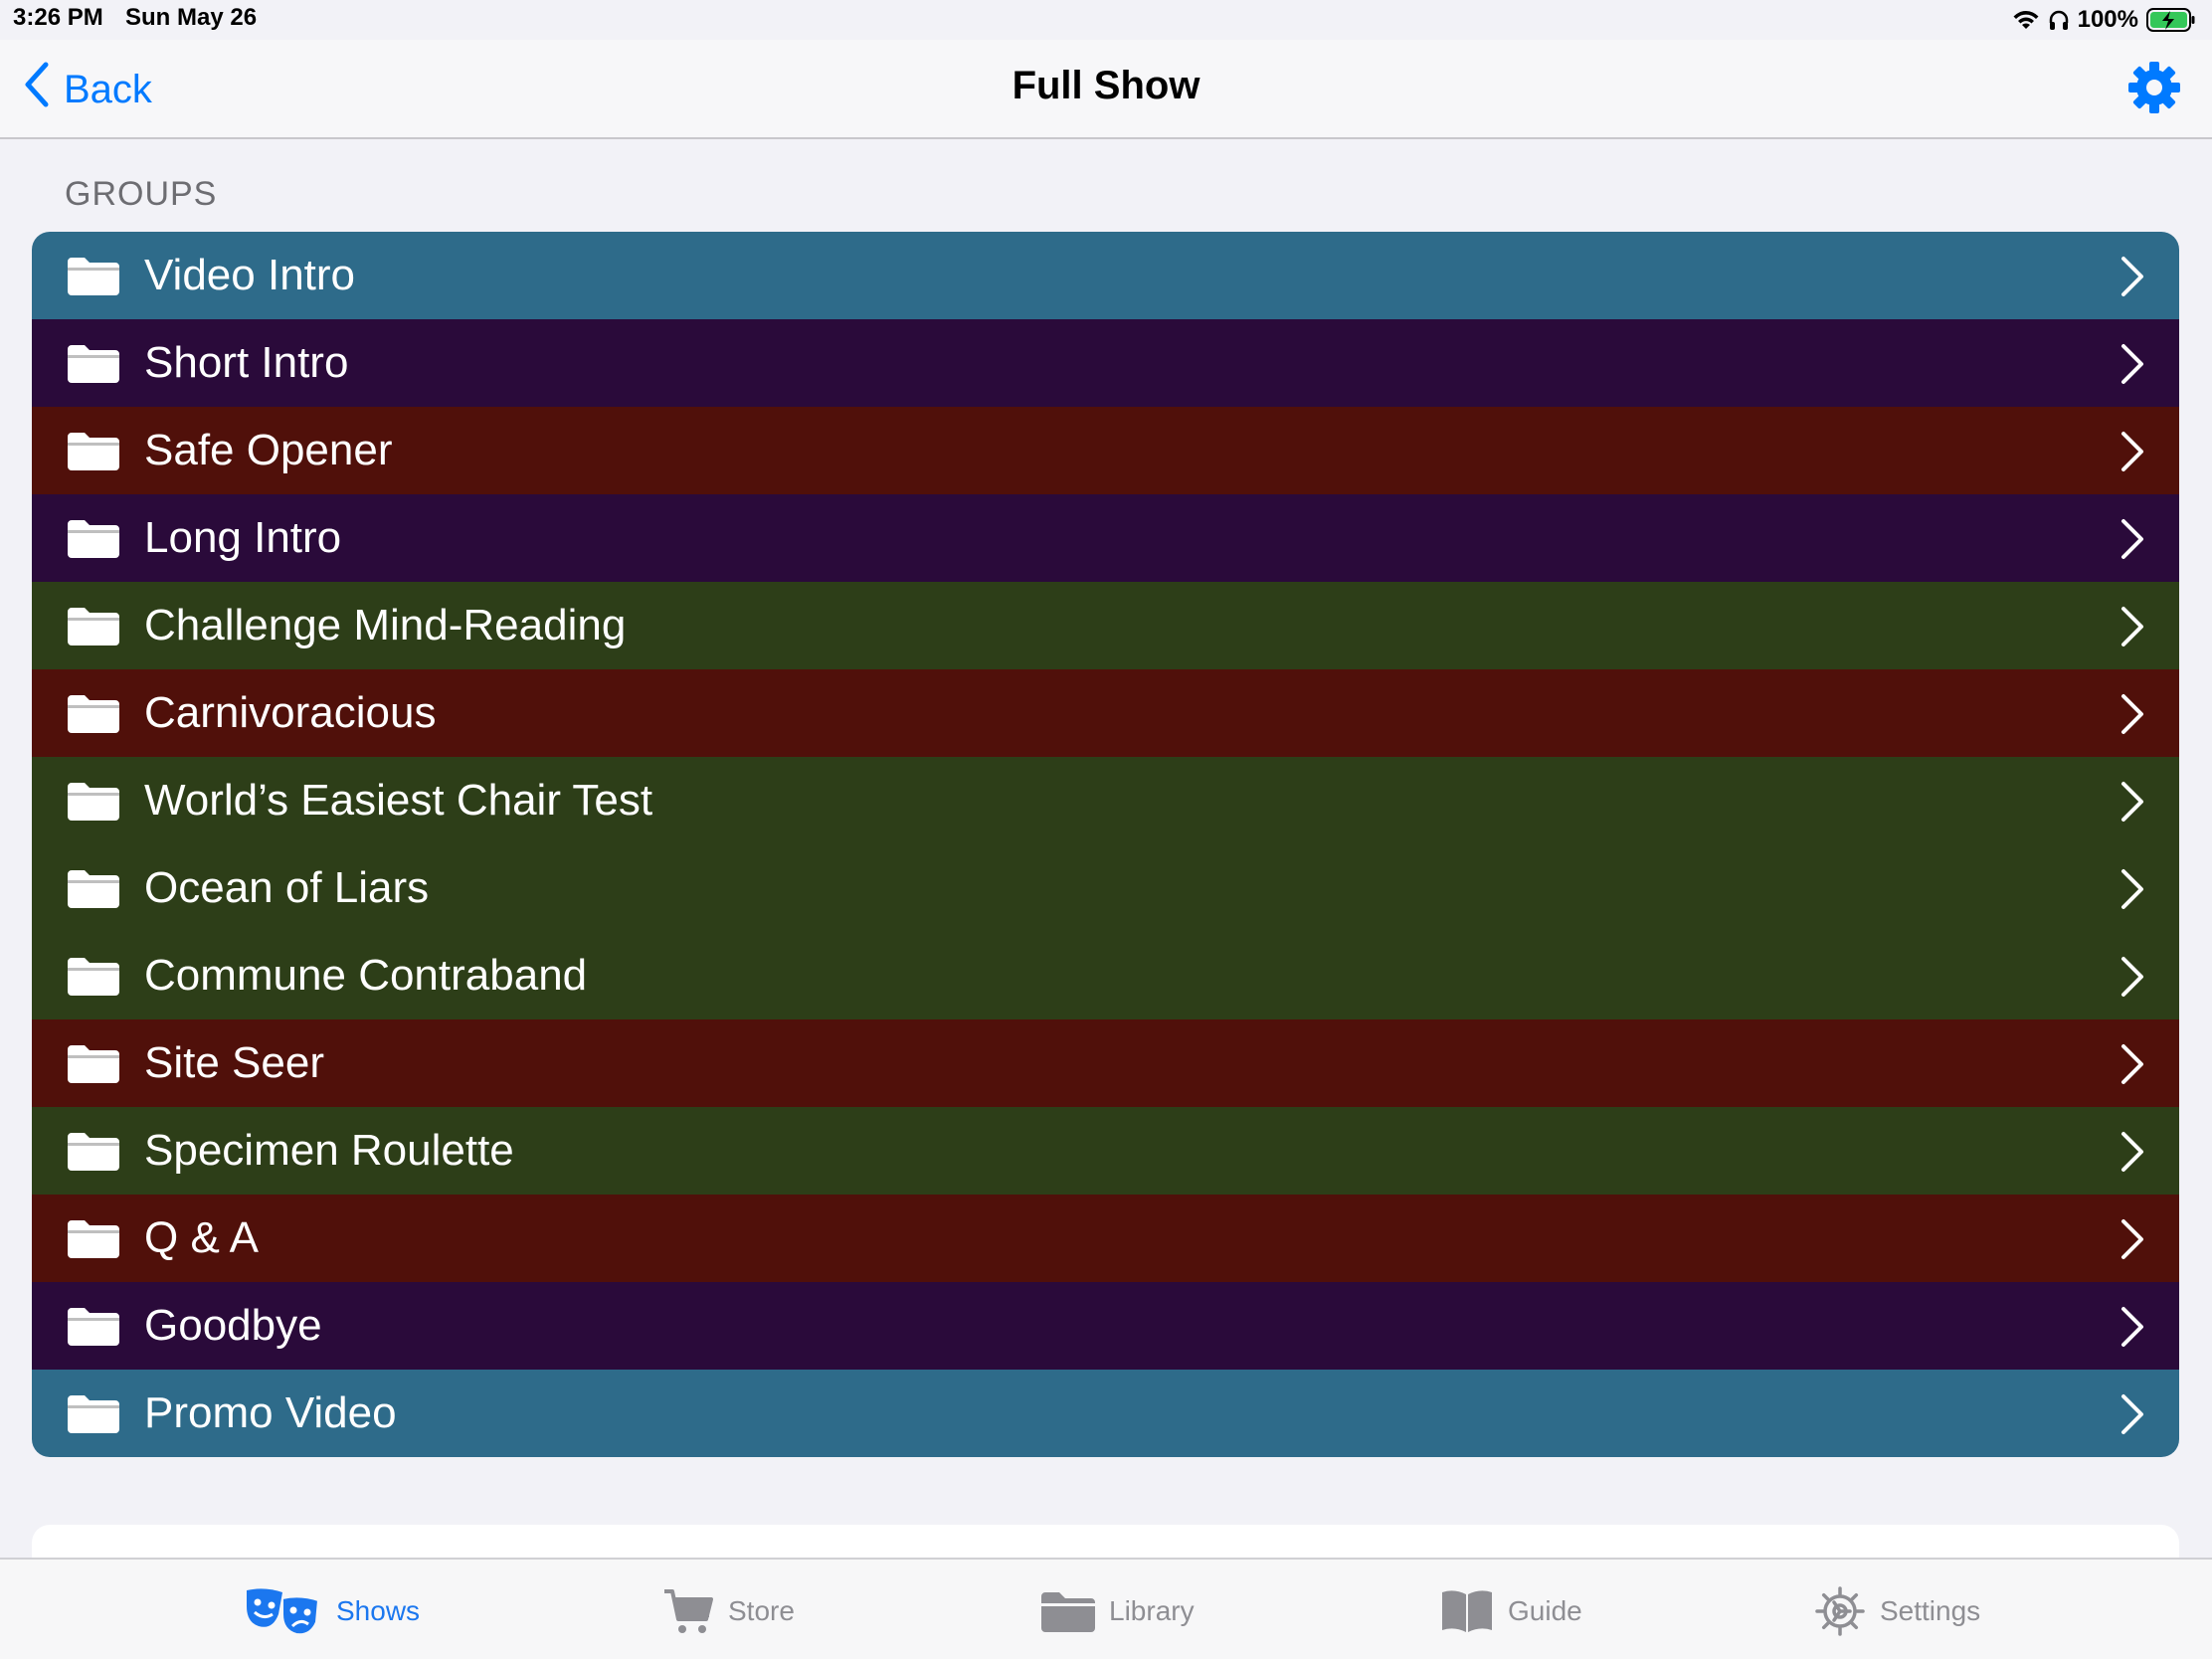  Describe the element at coordinates (1930, 1610) in the screenshot. I see `tab-label: Settings` at that location.